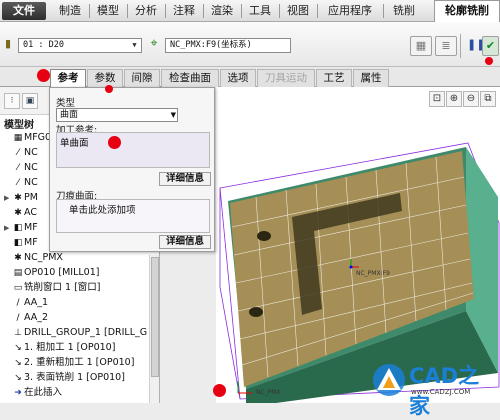 The image size is (500, 420). I want to click on preview-dropdown-icon: ≣, so click(446, 46).